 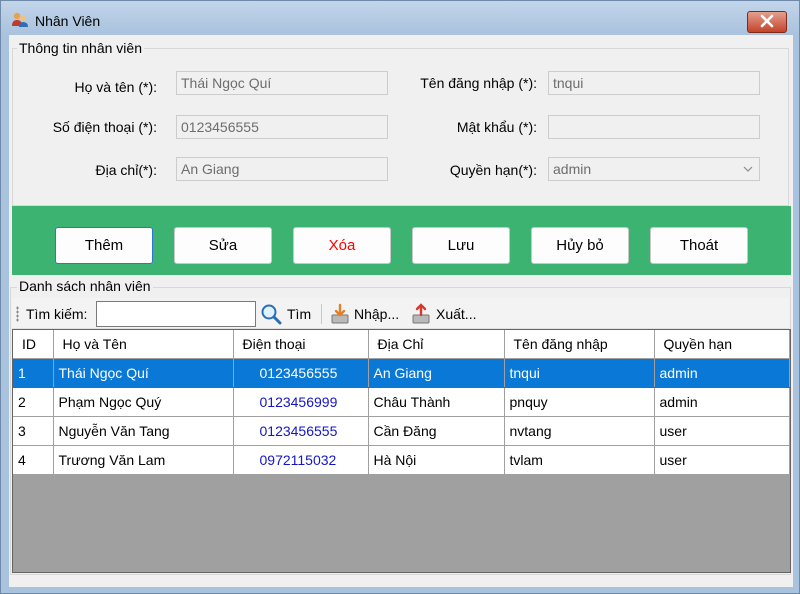 What do you see at coordinates (421, 314) in the screenshot?
I see `export-icon` at bounding box center [421, 314].